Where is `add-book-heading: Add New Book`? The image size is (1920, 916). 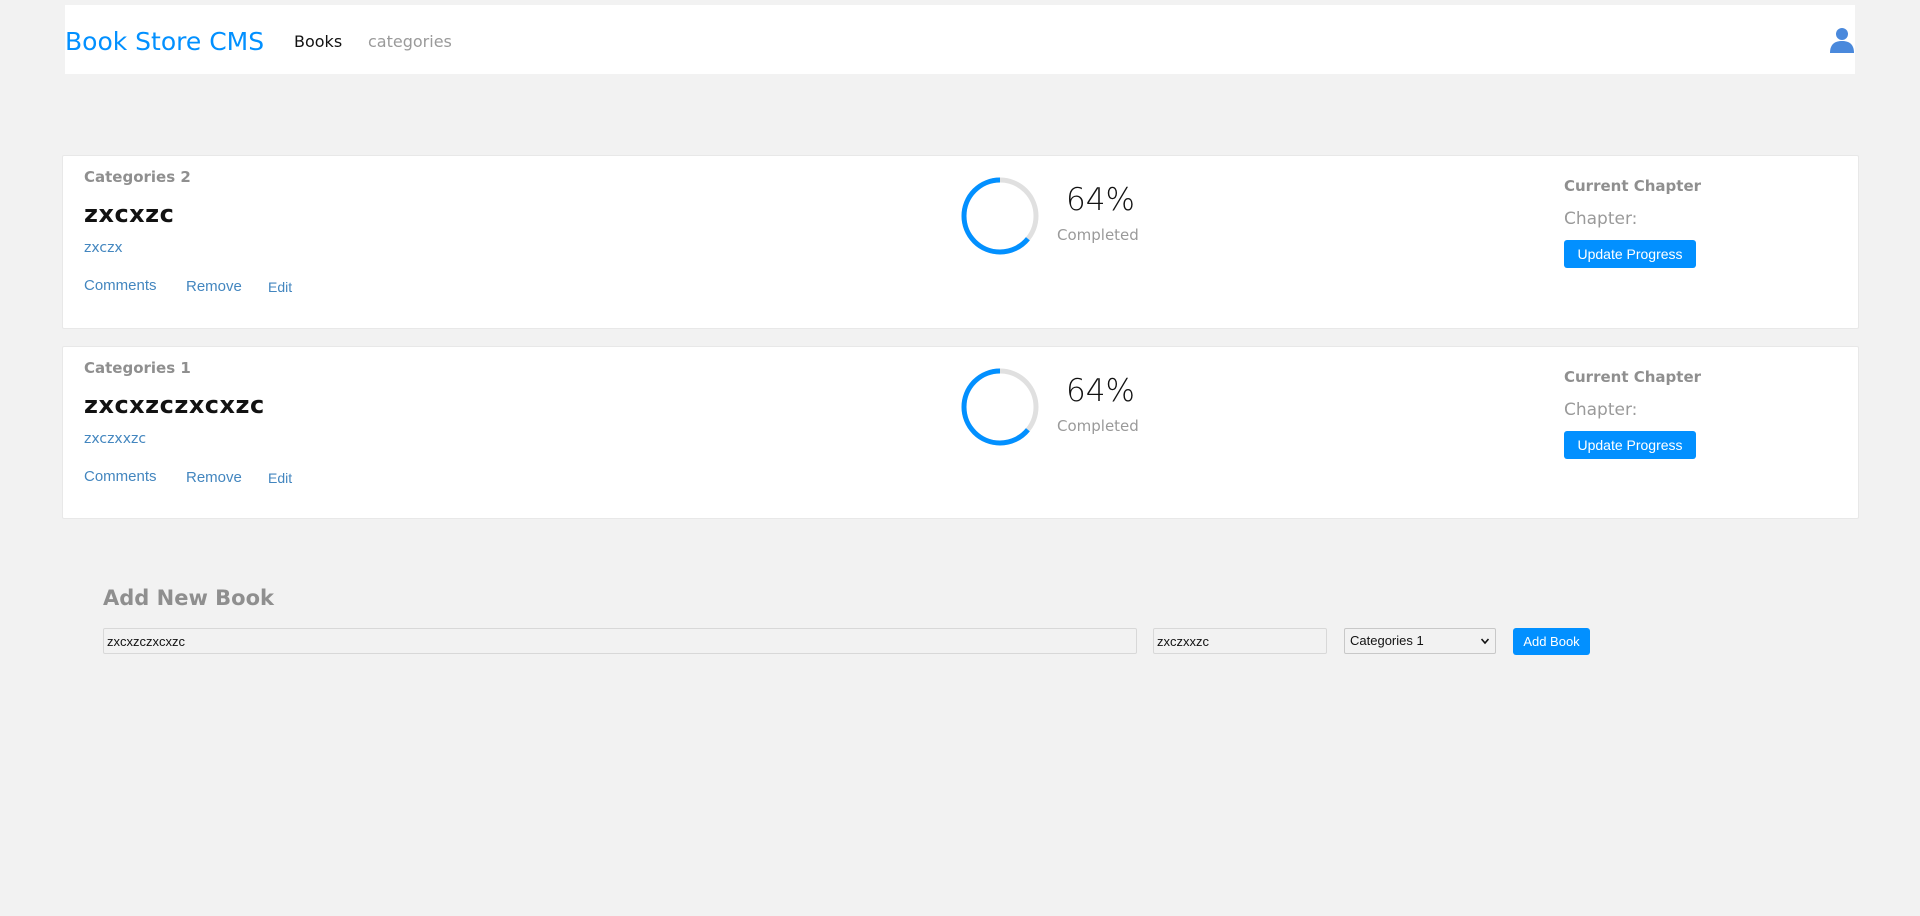
add-book-heading: Add New Book is located at coordinates (188, 598).